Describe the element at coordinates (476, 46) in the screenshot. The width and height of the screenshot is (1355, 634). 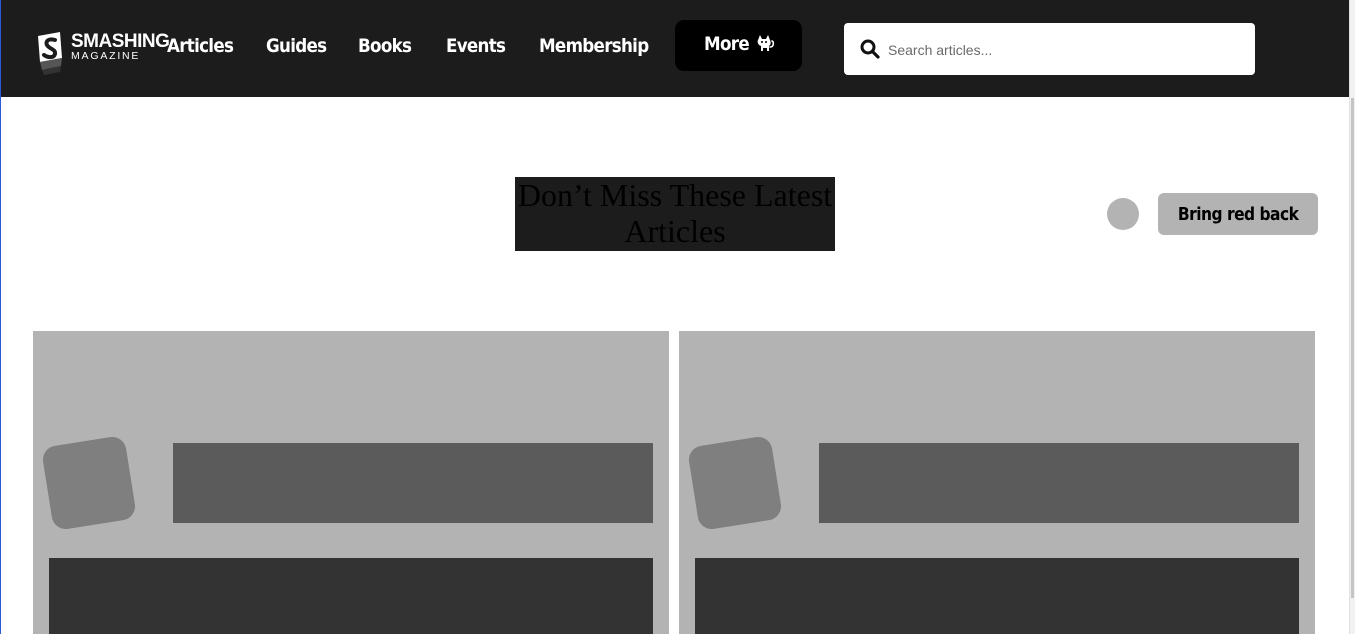
I see `nav-events: Events` at that location.